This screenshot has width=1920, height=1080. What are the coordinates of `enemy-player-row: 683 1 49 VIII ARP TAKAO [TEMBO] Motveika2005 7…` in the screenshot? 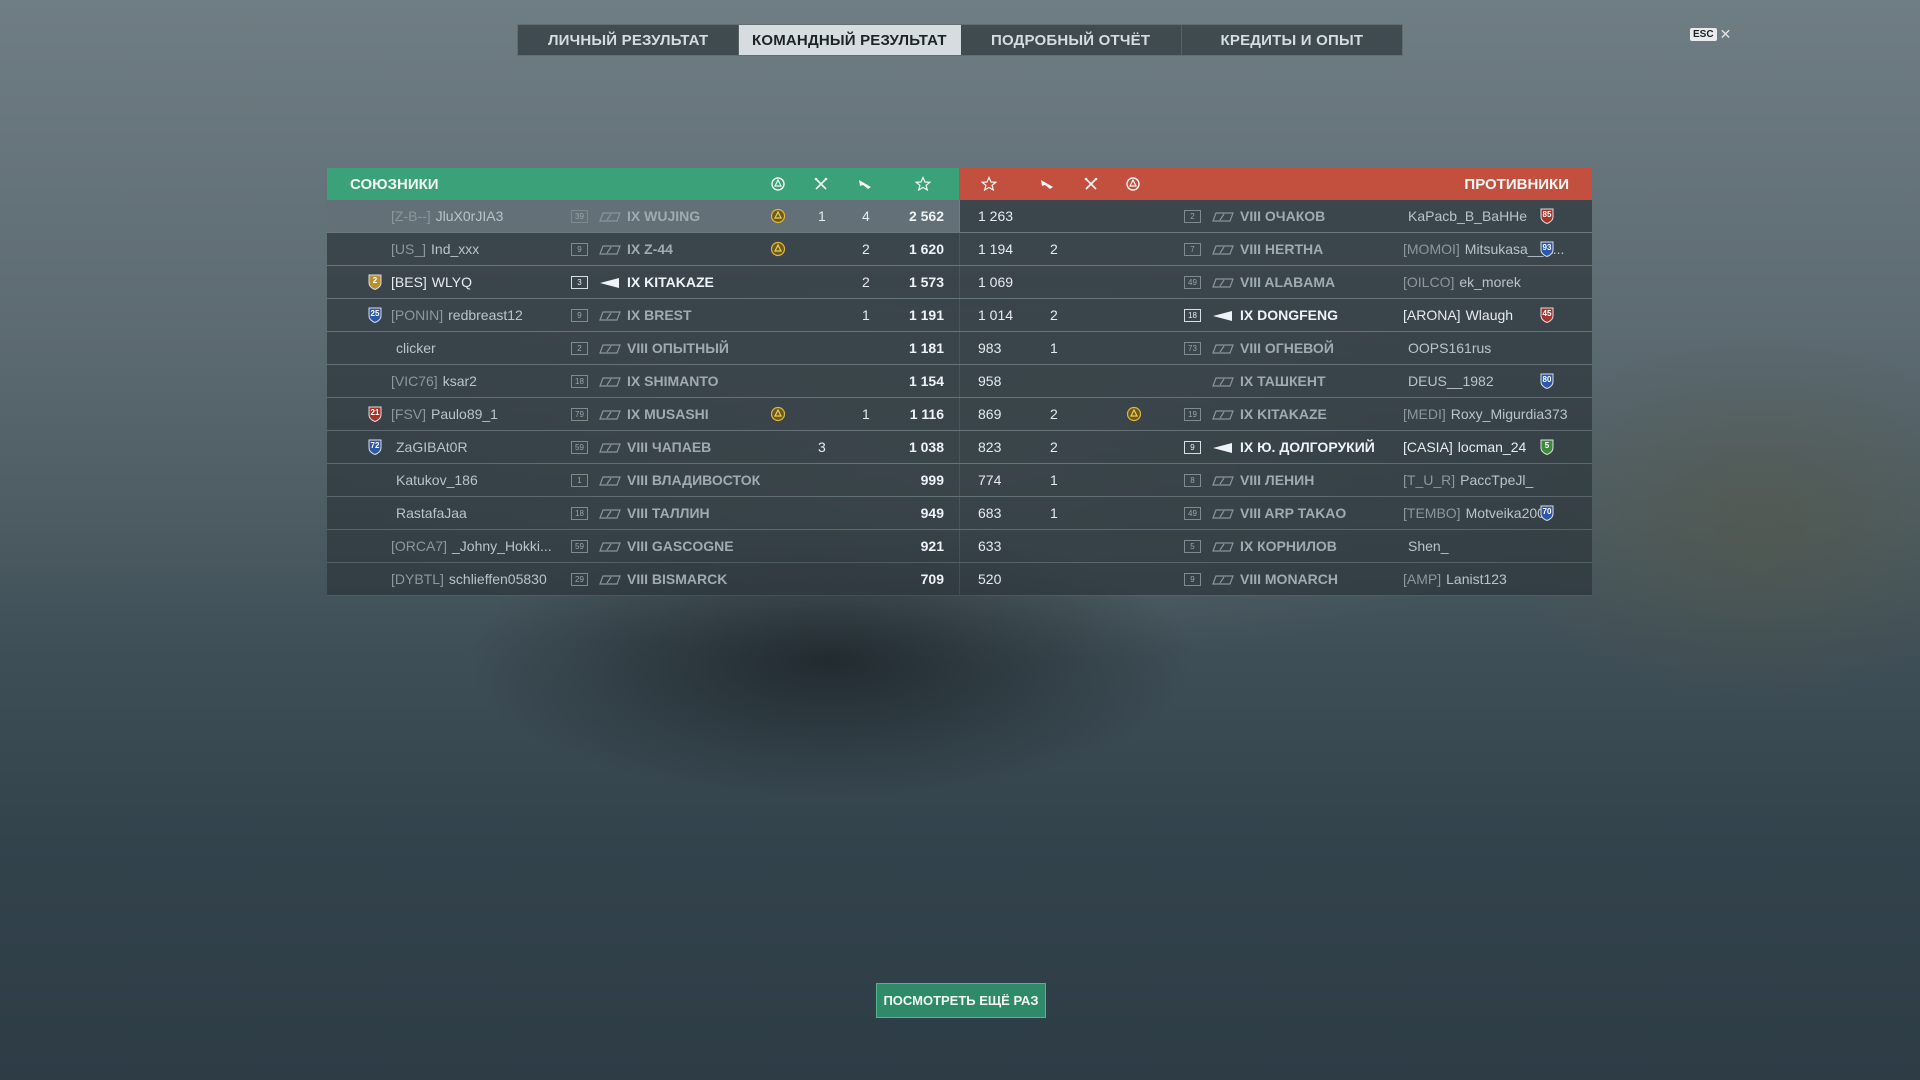 It's located at (1276, 513).